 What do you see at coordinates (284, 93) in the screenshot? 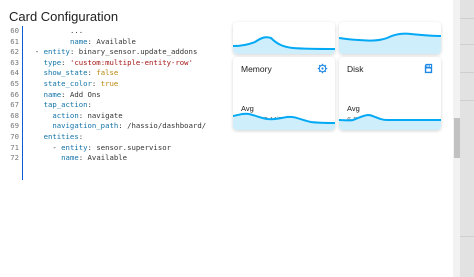
I see `memory-card: Memory Avg 1295.05 MiB` at bounding box center [284, 93].